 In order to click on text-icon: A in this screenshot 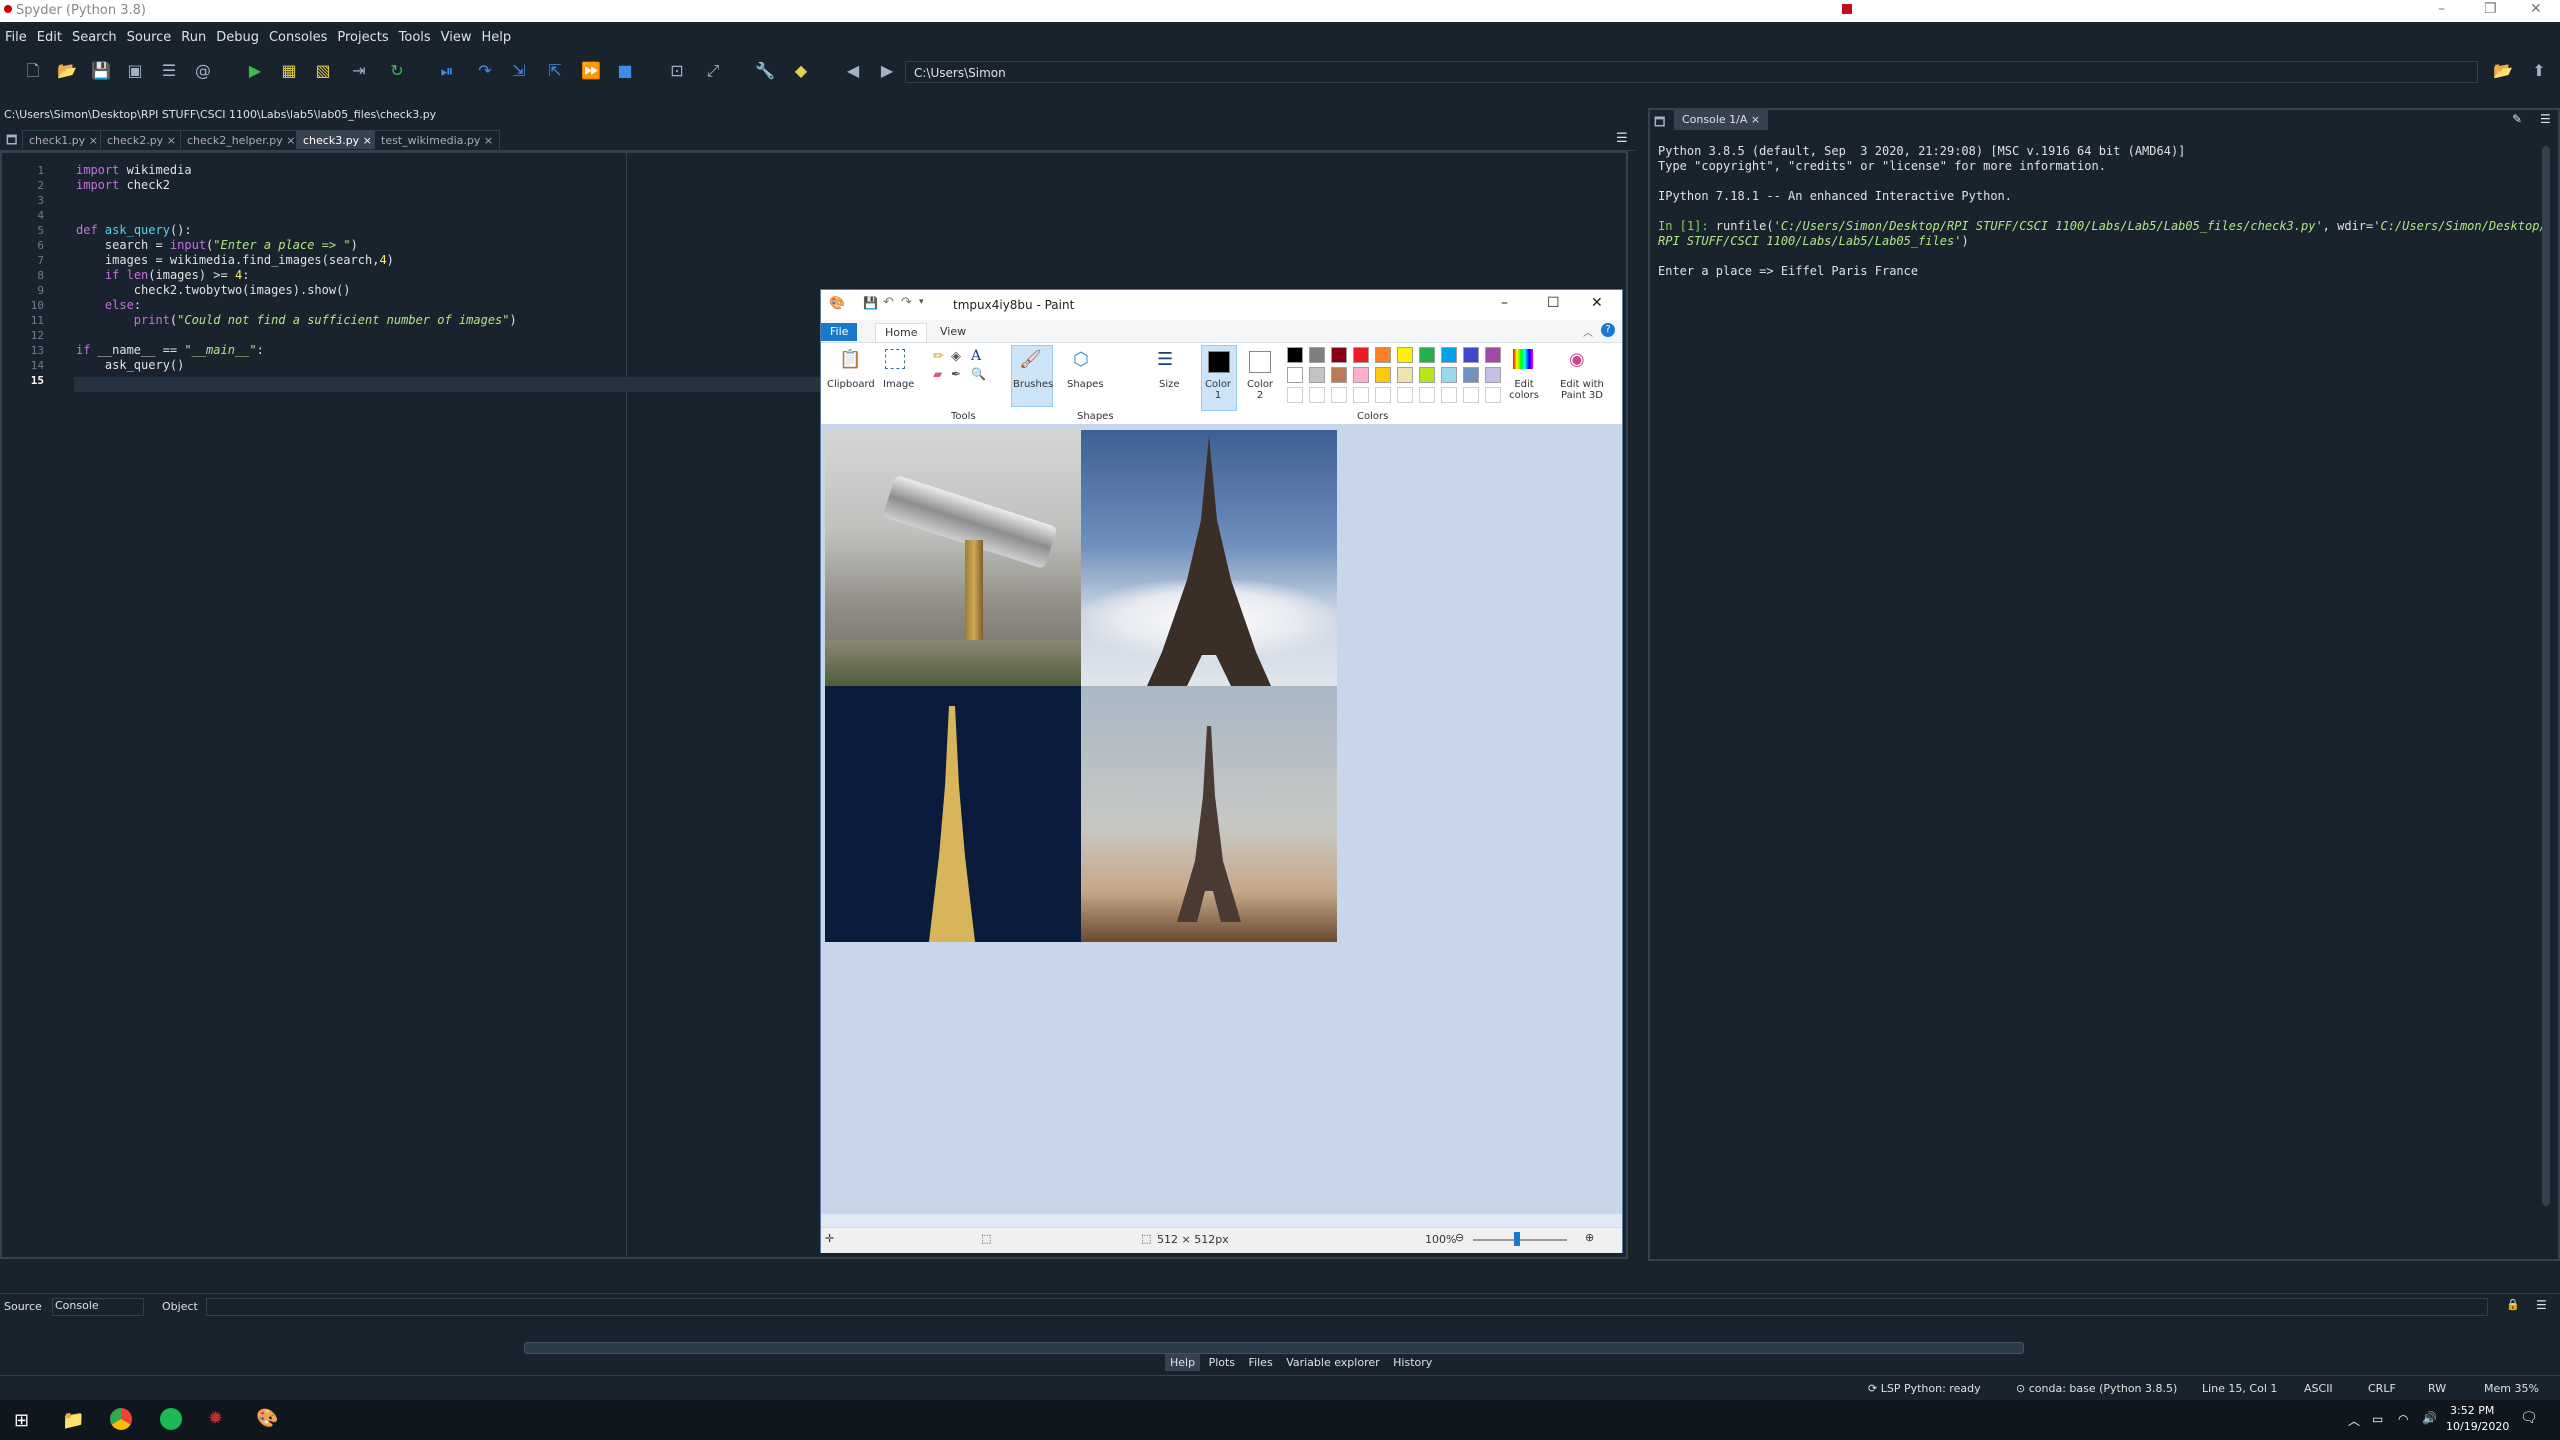, I will do `click(976, 356)`.